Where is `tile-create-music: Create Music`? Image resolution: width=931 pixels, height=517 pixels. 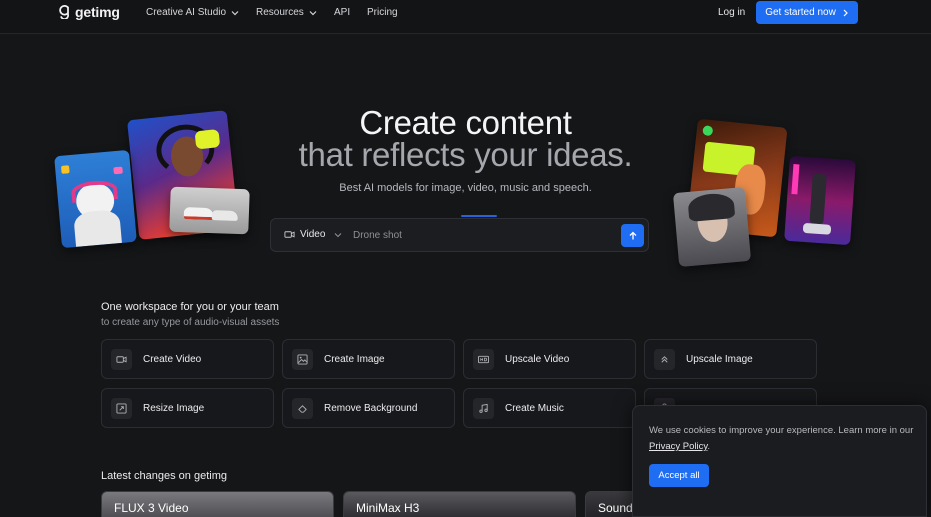
tile-create-music: Create Music is located at coordinates (549, 408).